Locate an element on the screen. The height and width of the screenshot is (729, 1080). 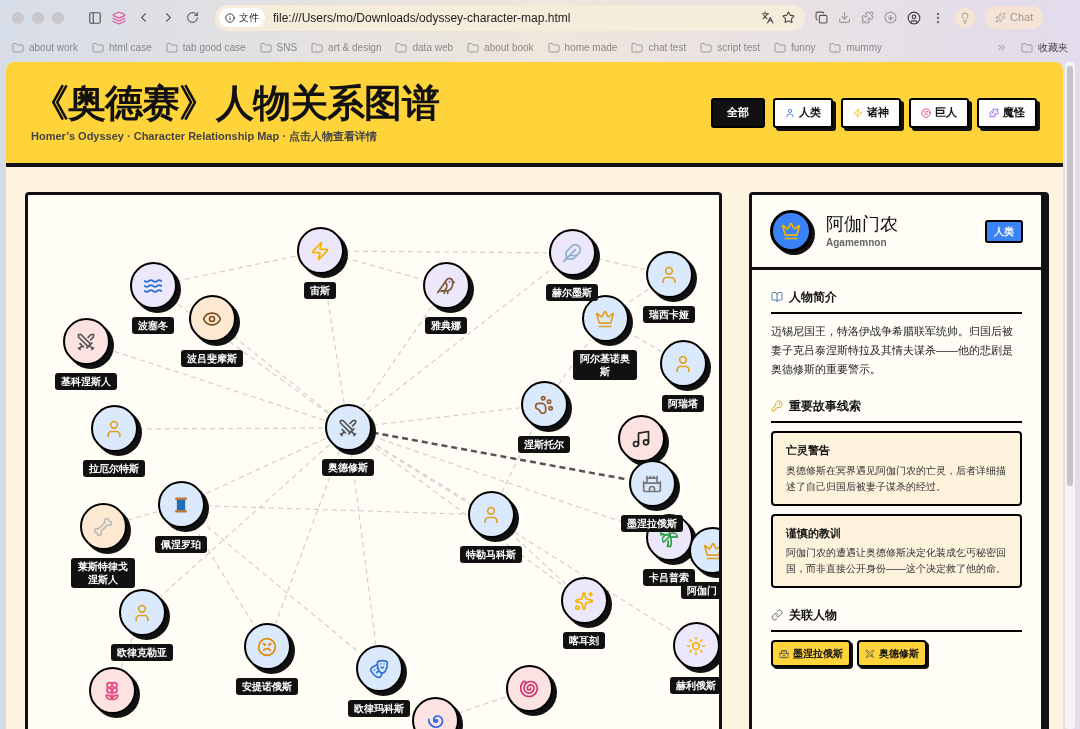
node-label: 欧律克勒亚 is located at coordinates (142, 652).